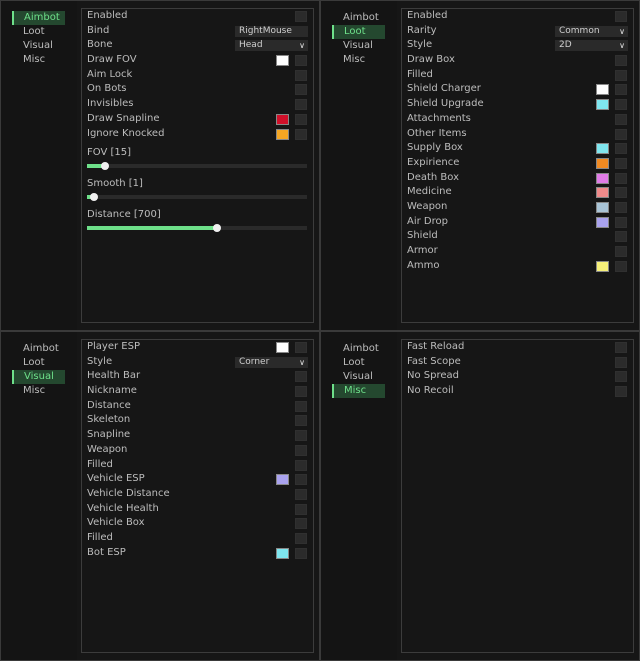 The width and height of the screenshot is (640, 661). Describe the element at coordinates (517, 178) in the screenshot. I see `setting-row-death-box: Death Box` at that location.